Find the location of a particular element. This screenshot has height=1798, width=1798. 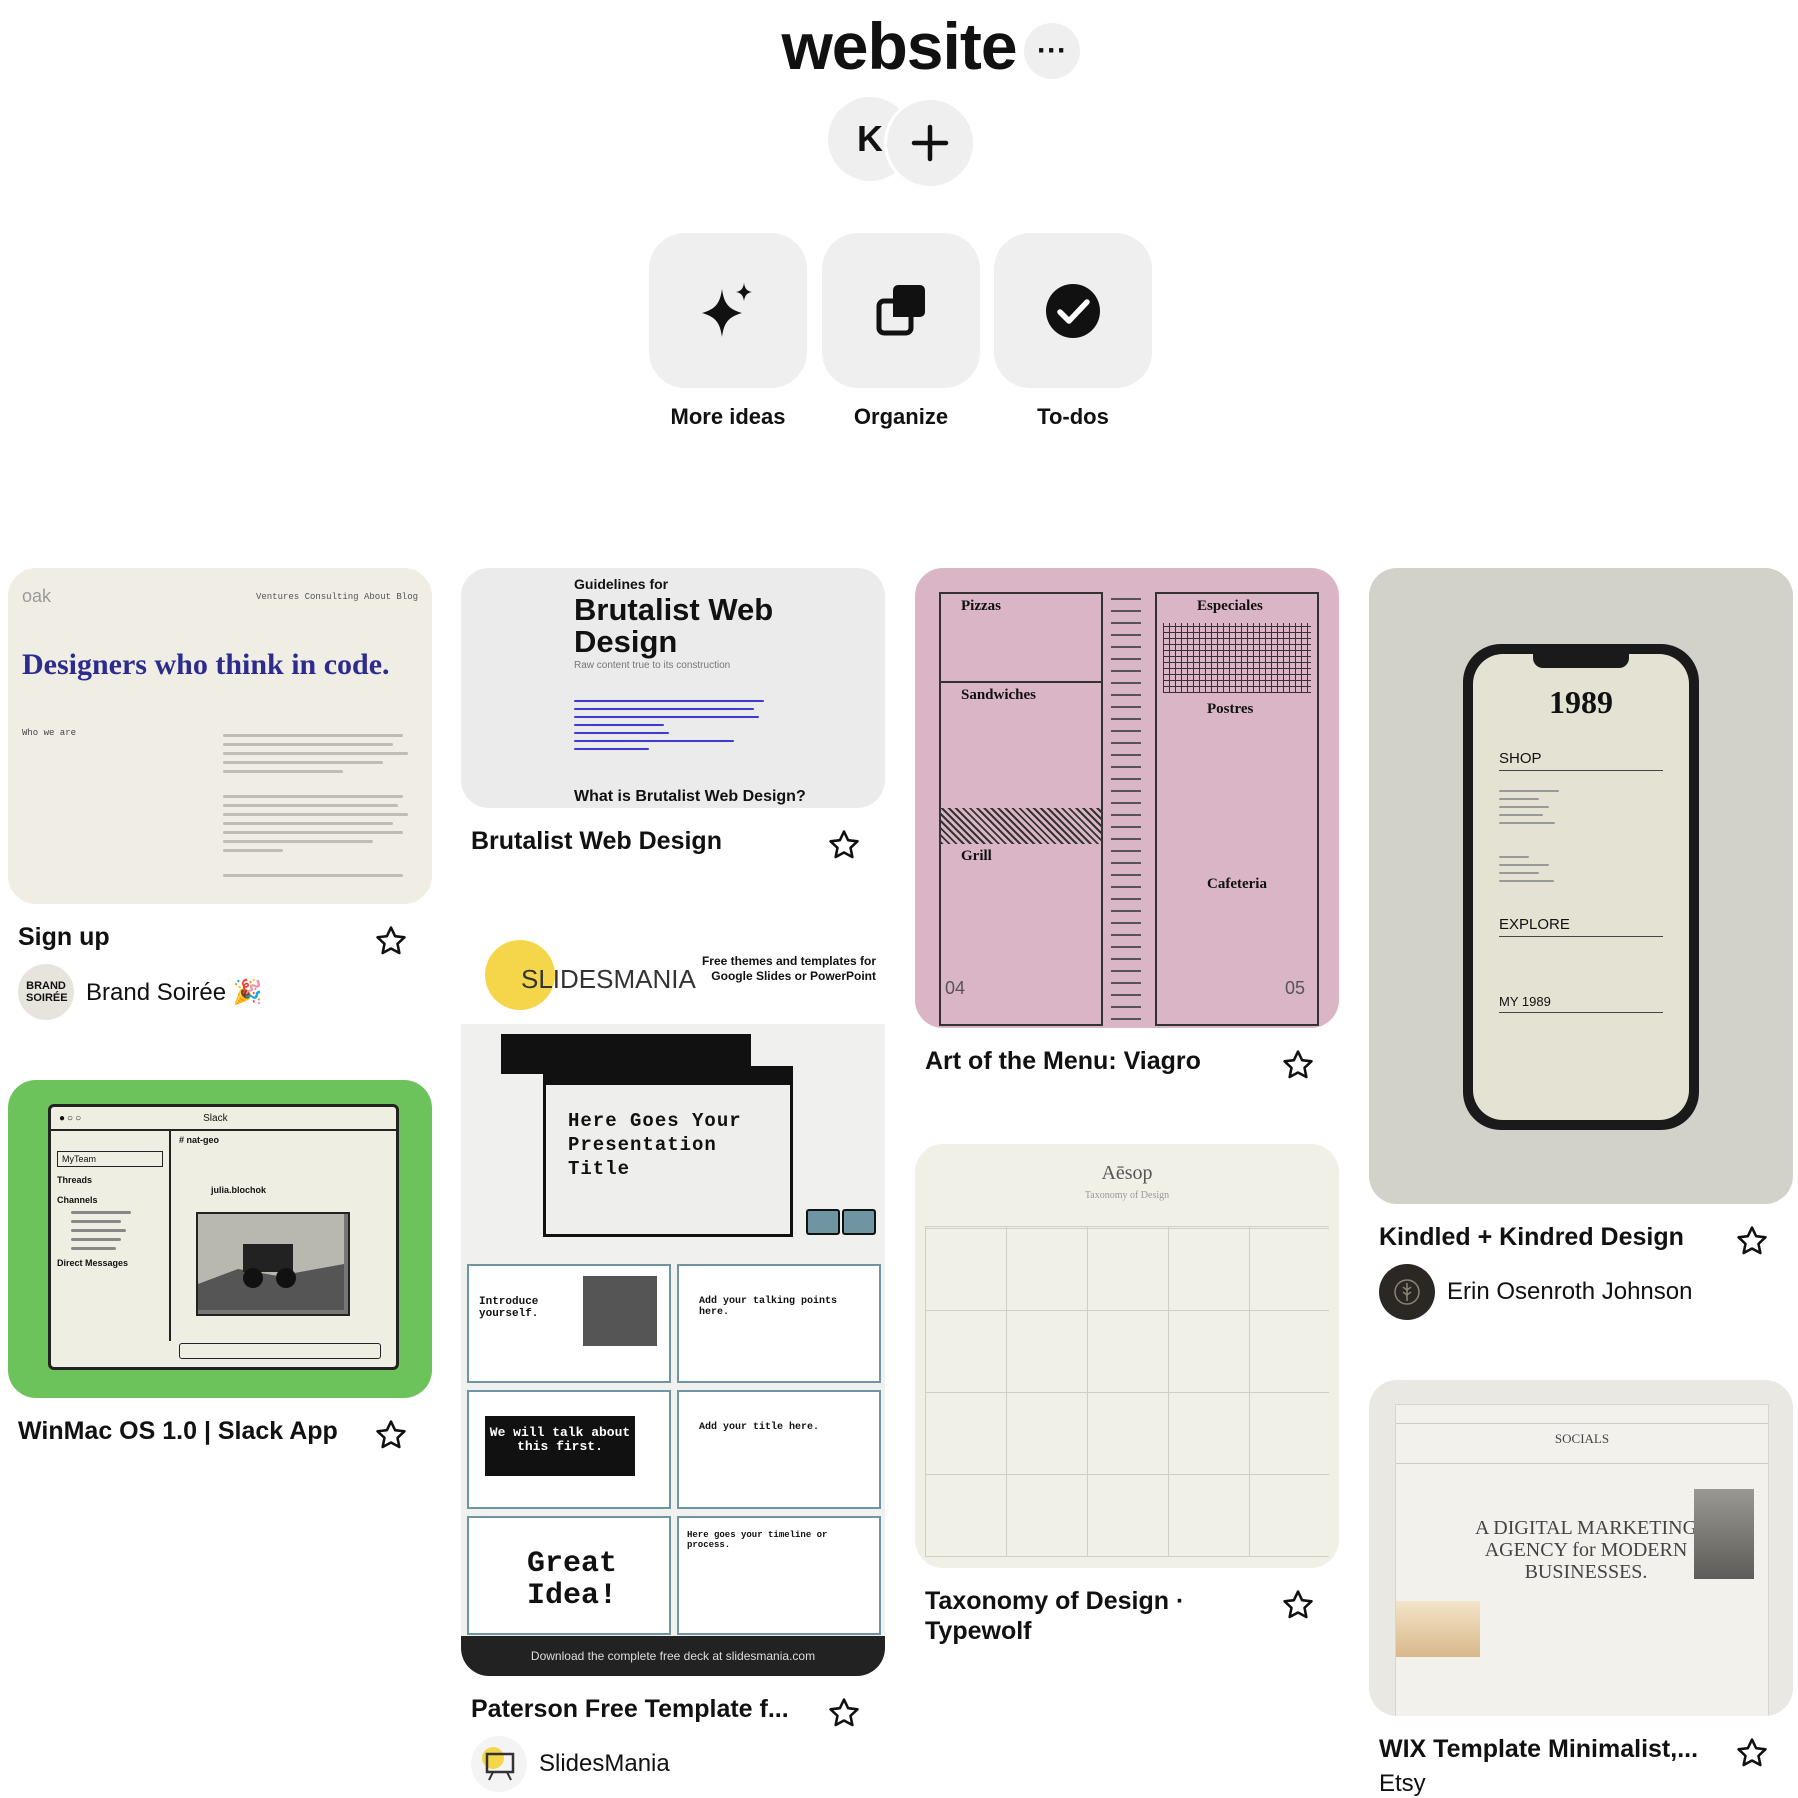

wix-portrait is located at coordinates (1724, 1534).